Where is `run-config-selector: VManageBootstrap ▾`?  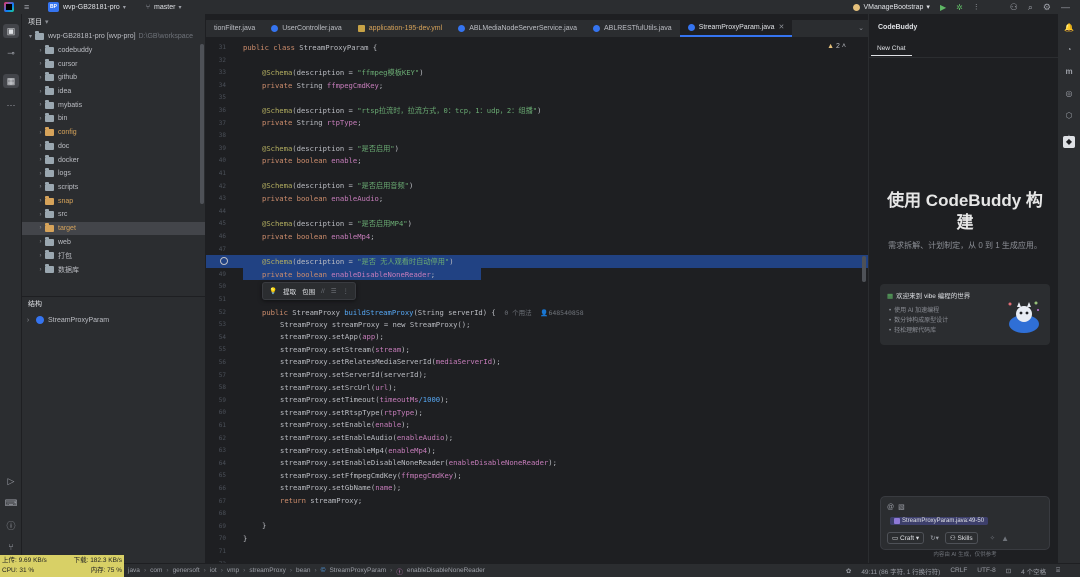
run-config-selector: VManageBootstrap ▾ is located at coordinates (891, 7).